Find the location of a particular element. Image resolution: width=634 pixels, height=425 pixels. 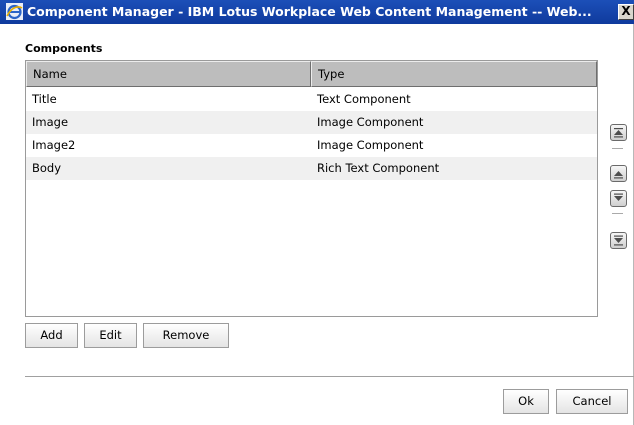

footer-divider is located at coordinates (329, 376).